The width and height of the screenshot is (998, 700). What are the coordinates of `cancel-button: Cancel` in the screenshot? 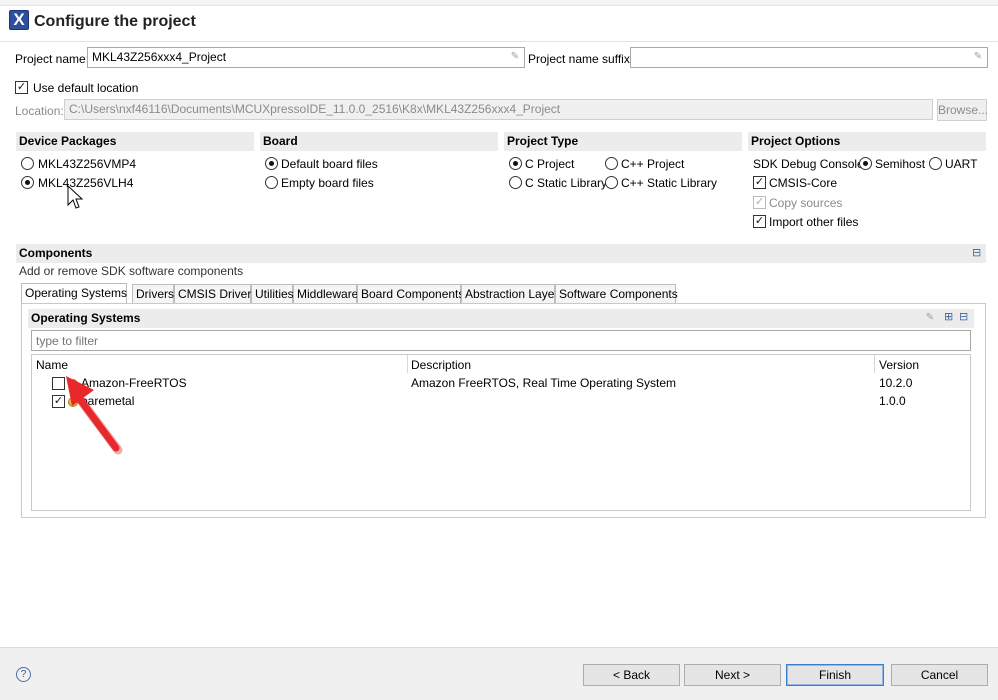 It's located at (939, 675).